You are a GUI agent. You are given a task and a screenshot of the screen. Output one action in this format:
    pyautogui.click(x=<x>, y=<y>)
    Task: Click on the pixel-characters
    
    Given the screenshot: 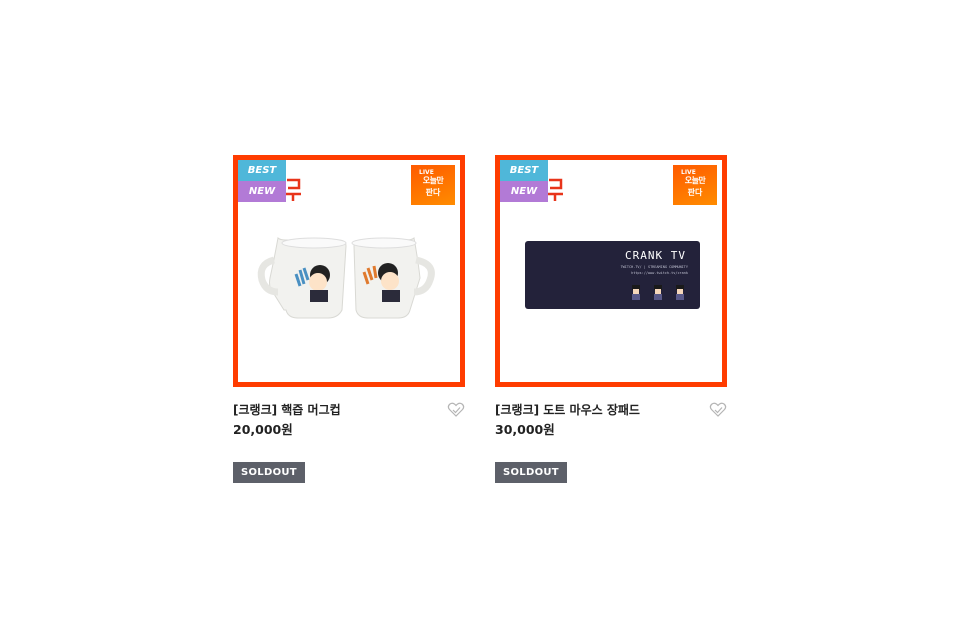 What is the action you would take?
    pyautogui.click(x=658, y=292)
    